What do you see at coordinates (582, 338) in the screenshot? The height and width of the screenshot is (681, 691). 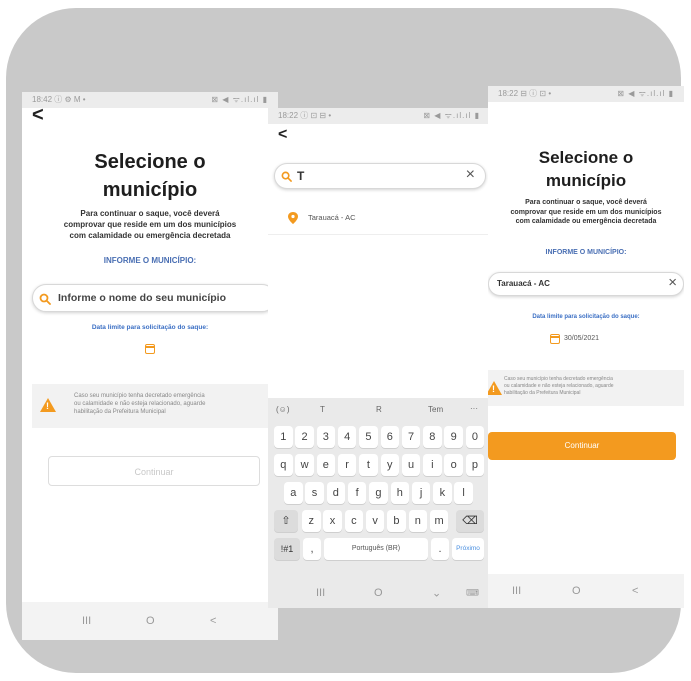 I see `date-value: 30/05/2021` at bounding box center [582, 338].